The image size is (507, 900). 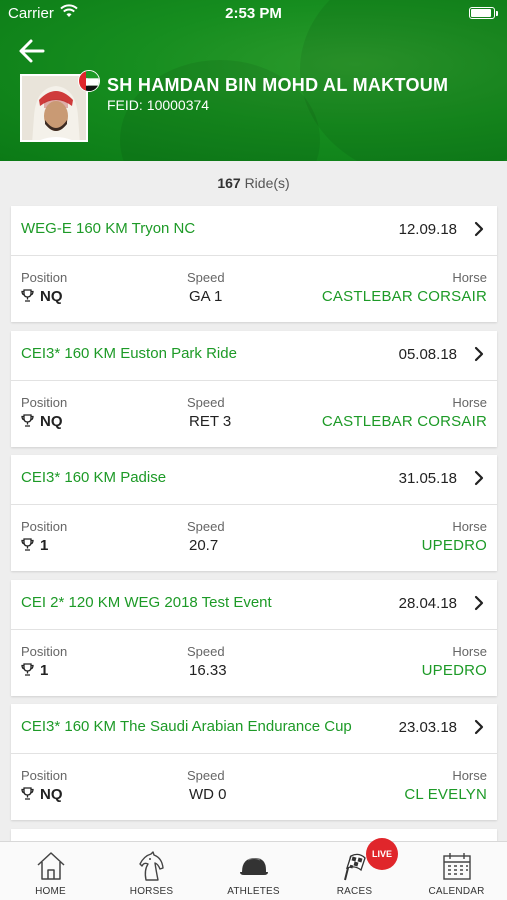 What do you see at coordinates (445, 794) in the screenshot?
I see `horse-name-link: CL EVELYN` at bounding box center [445, 794].